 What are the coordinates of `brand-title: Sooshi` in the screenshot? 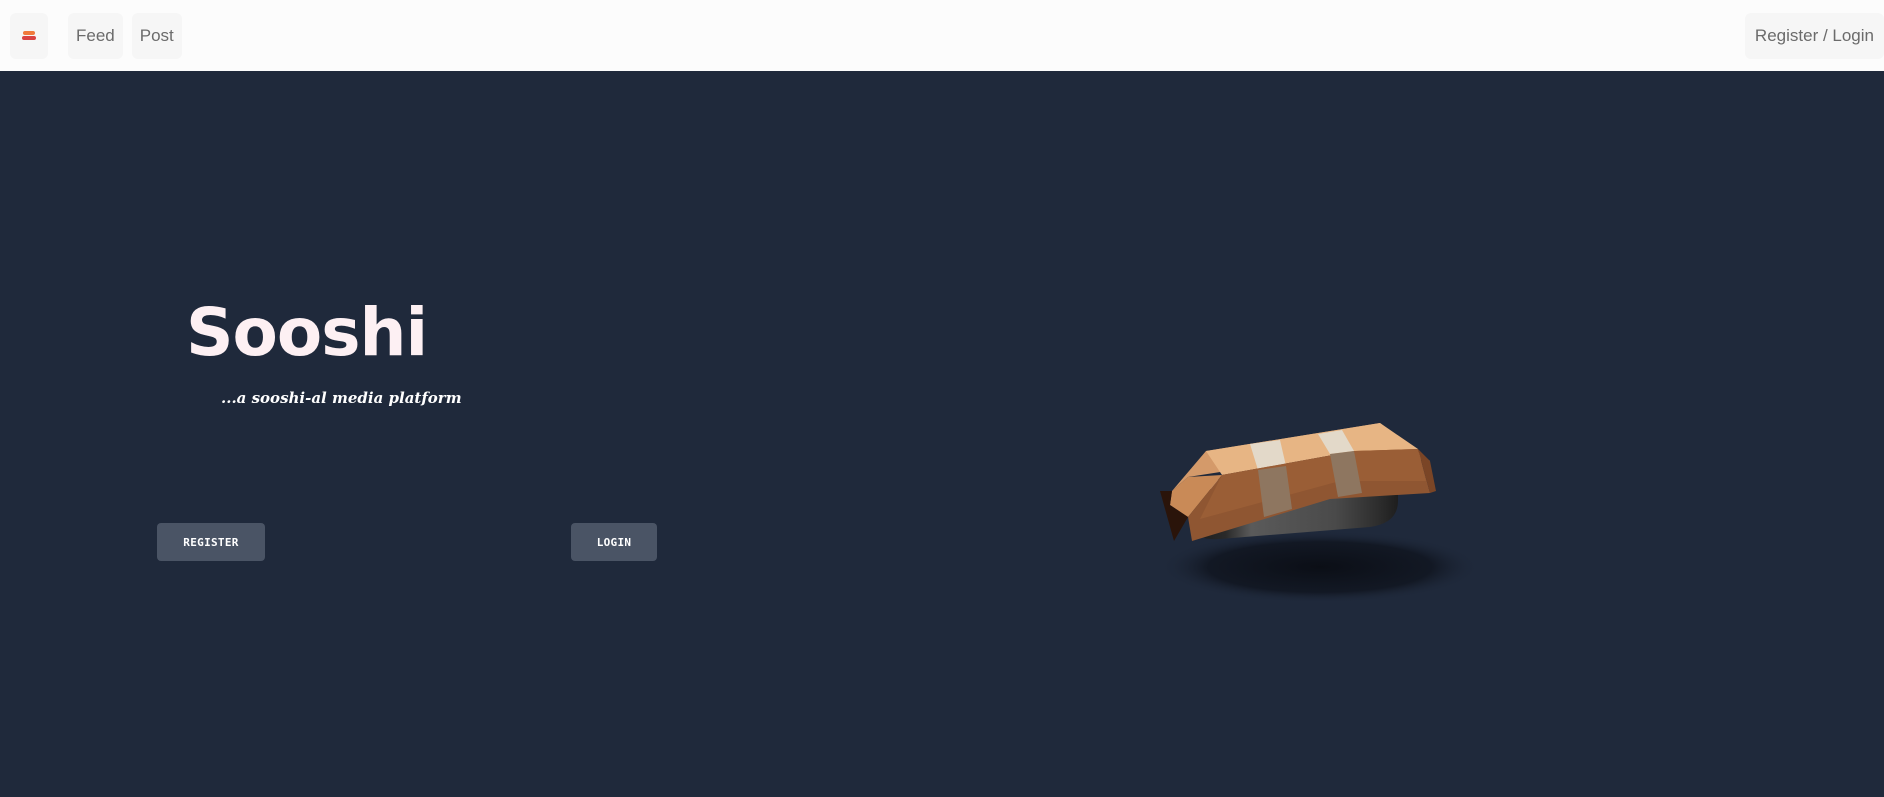 It's located at (307, 332).